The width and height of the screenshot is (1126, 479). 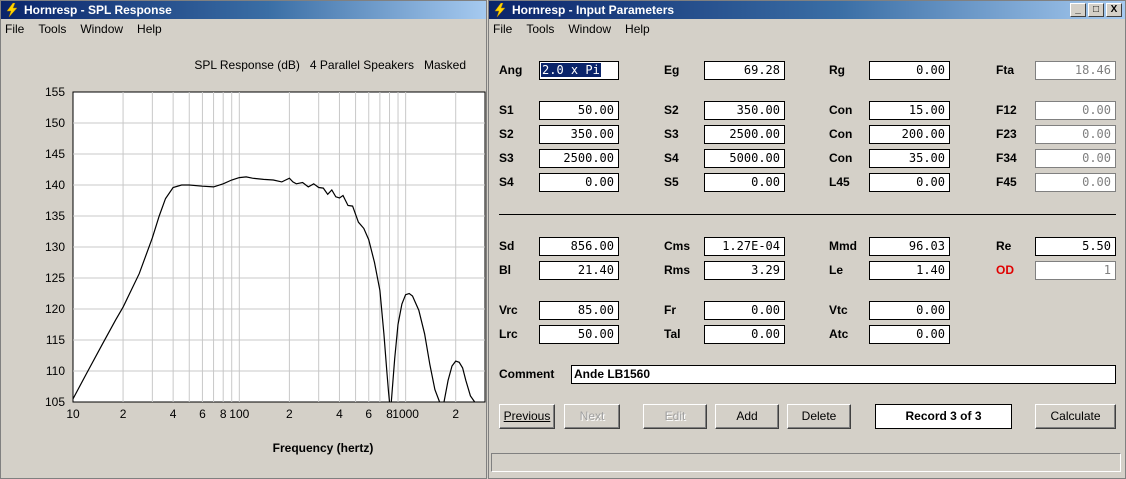 I want to click on label-atc: Atc, so click(x=839, y=334).